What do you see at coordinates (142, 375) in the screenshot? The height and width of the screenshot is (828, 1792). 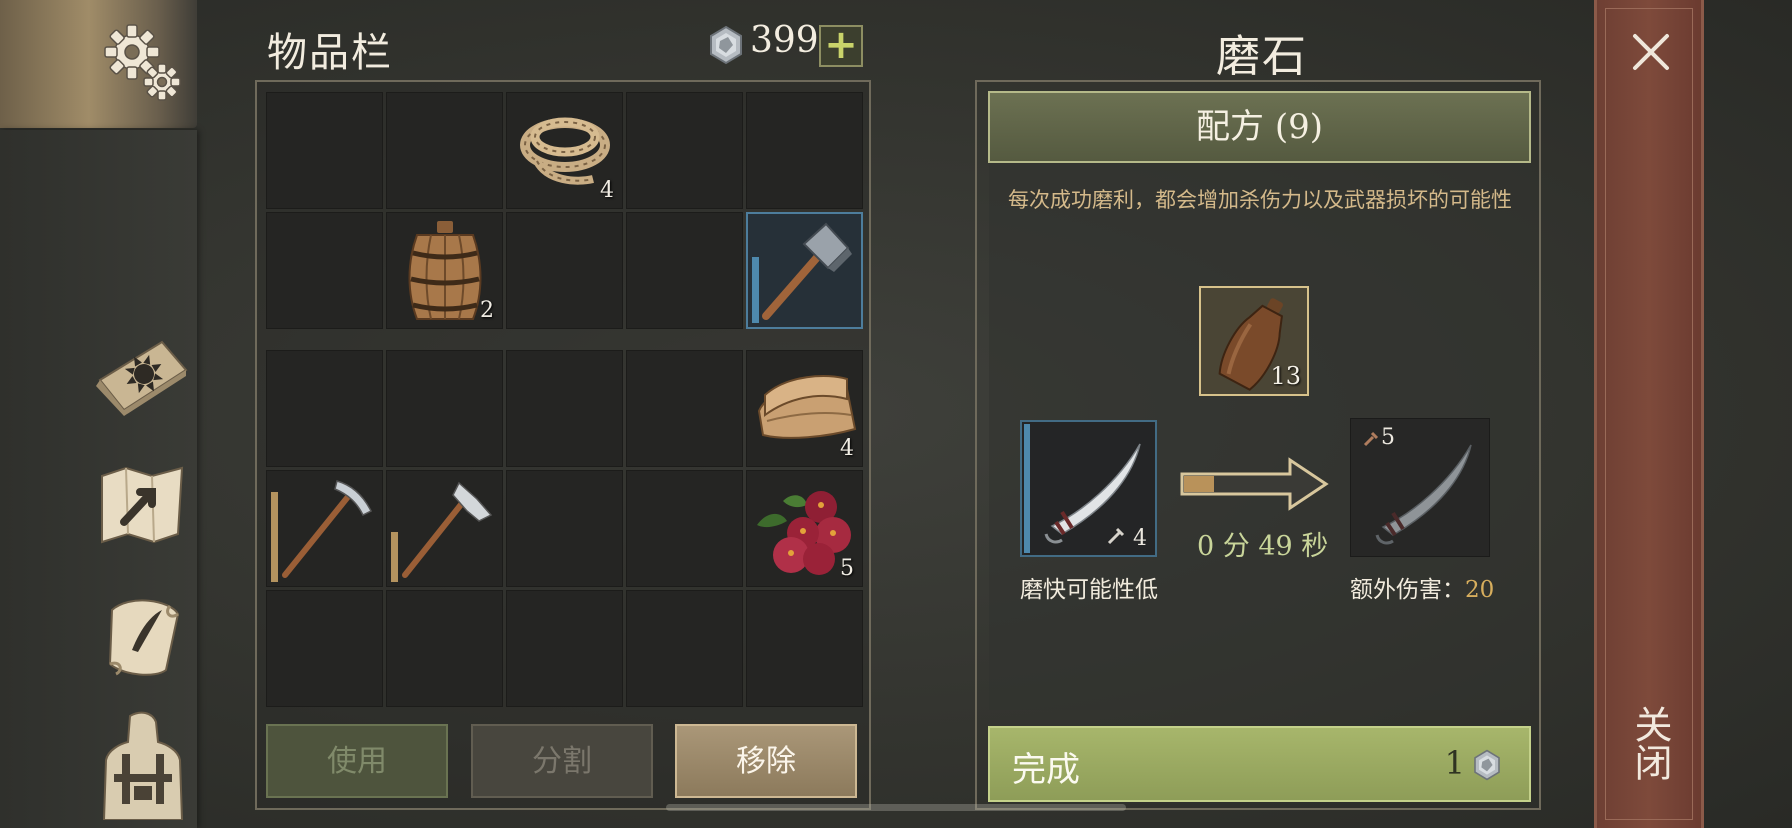 I see `skills-book-icon` at bounding box center [142, 375].